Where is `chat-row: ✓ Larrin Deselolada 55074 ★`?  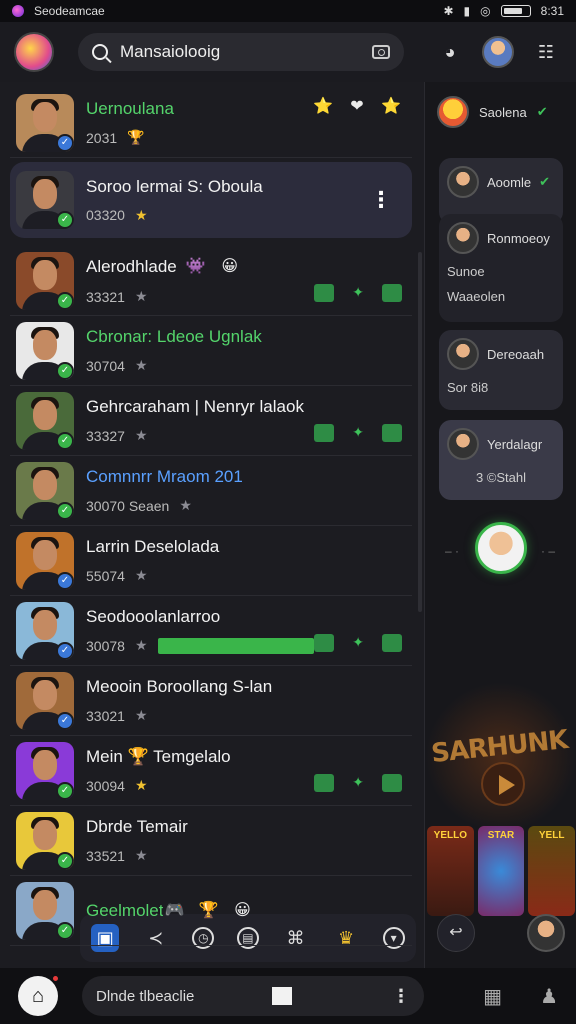 chat-row: ✓ Larrin Deselolada 55074 ★ is located at coordinates (211, 561).